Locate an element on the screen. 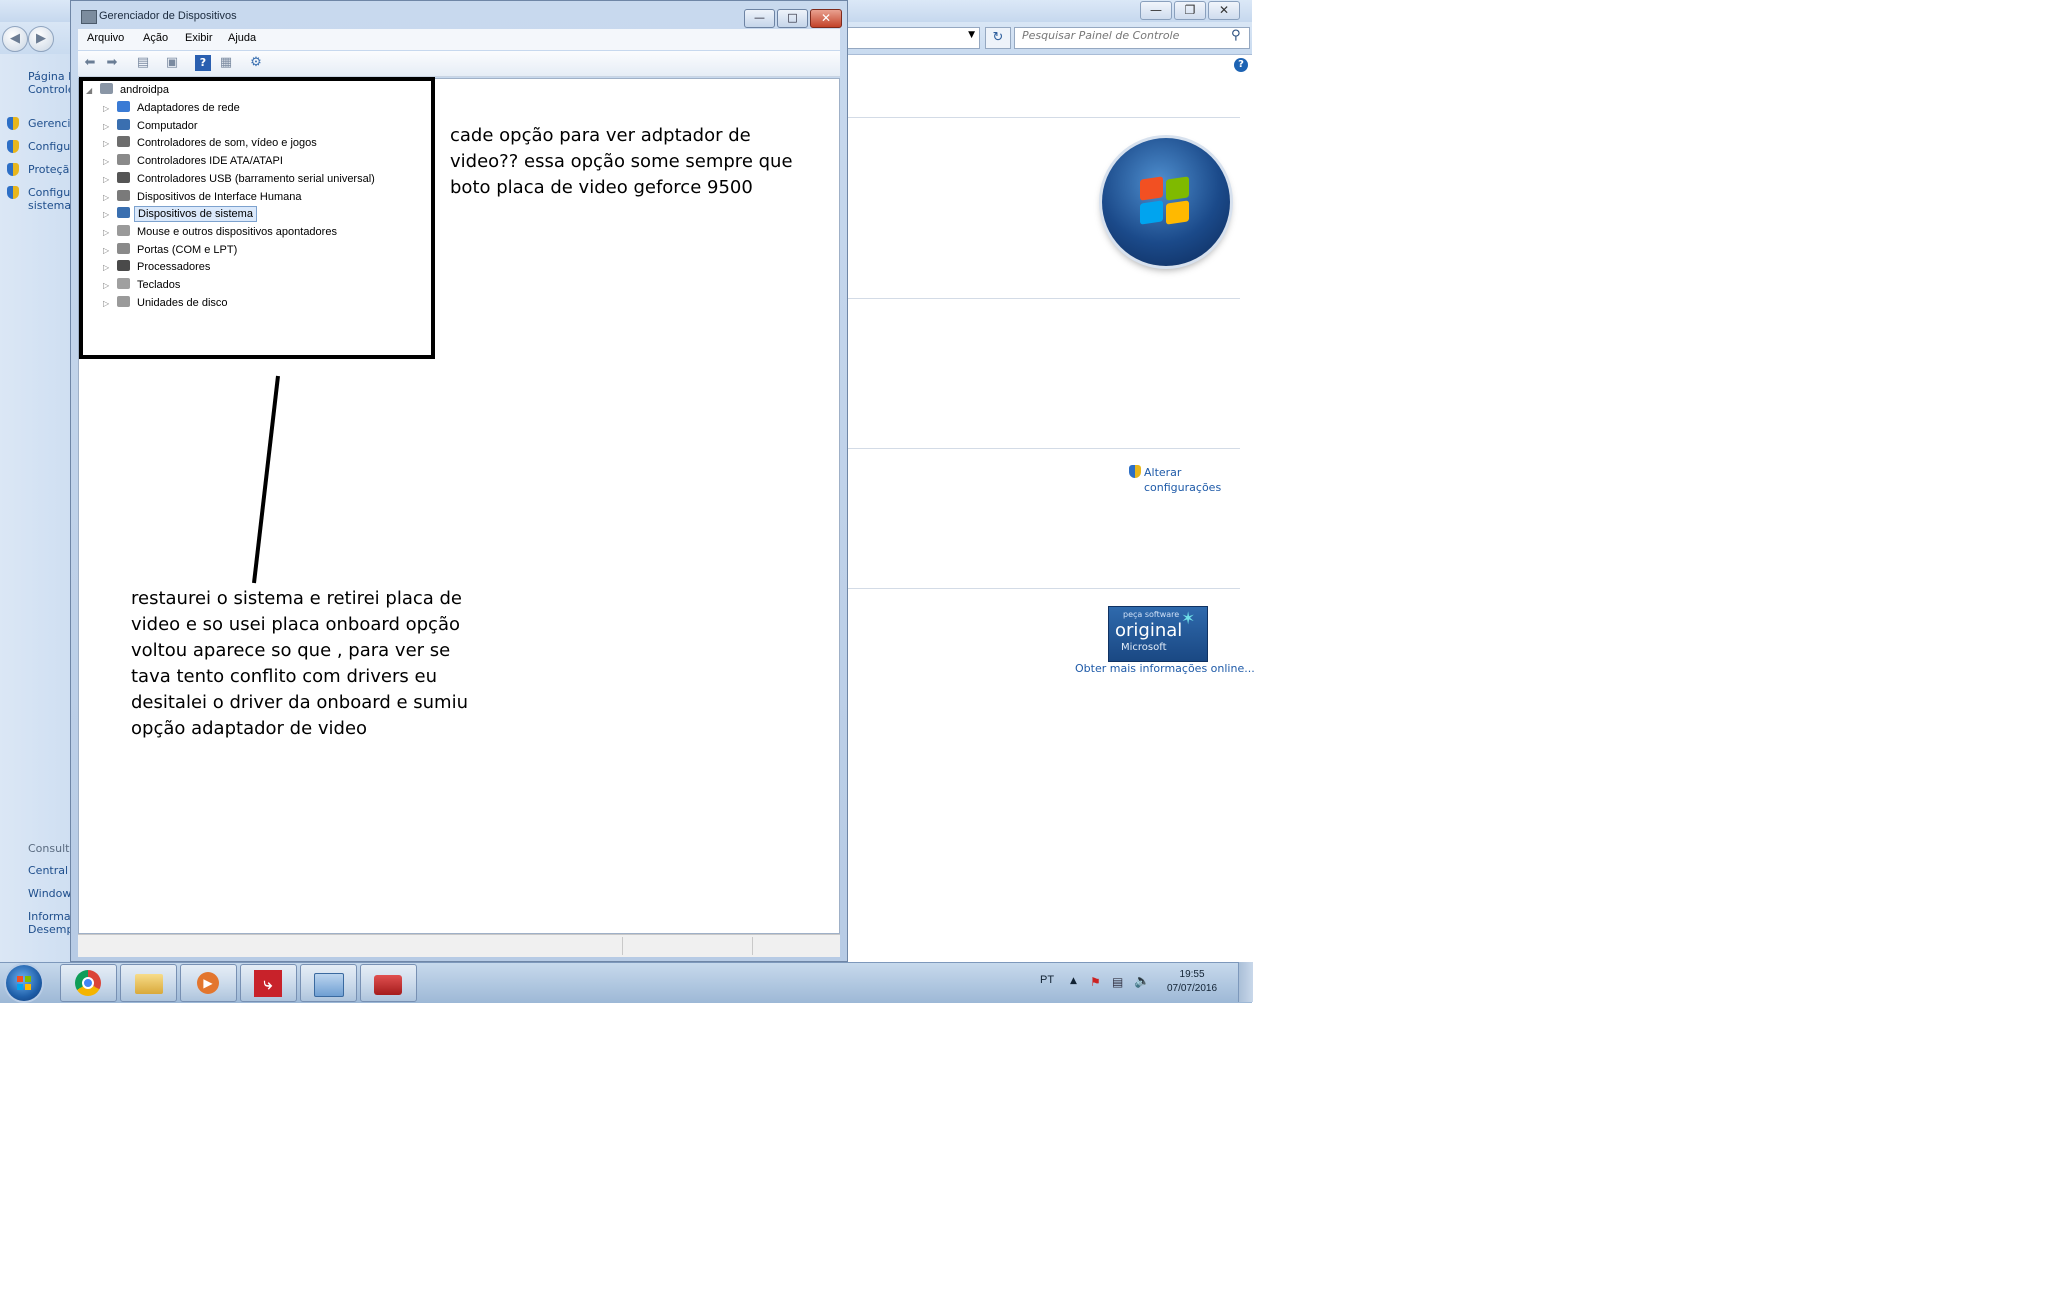 This screenshot has width=2048, height=1301. volume-icon: 🔈 is located at coordinates (1142, 981).